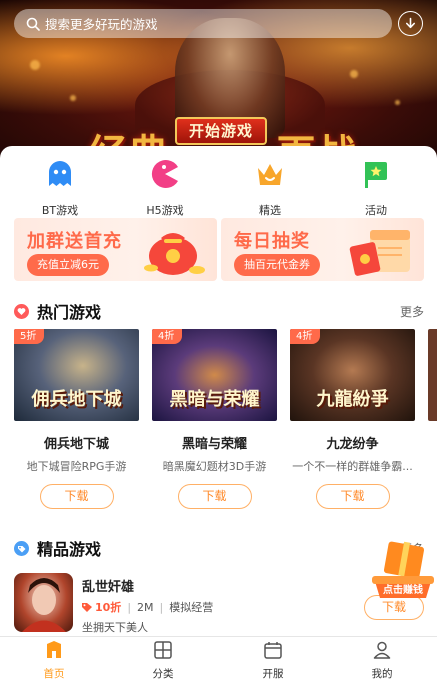 The image size is (437, 679). What do you see at coordinates (379, 253) in the screenshot?
I see `calendar-coupon-icon` at bounding box center [379, 253].